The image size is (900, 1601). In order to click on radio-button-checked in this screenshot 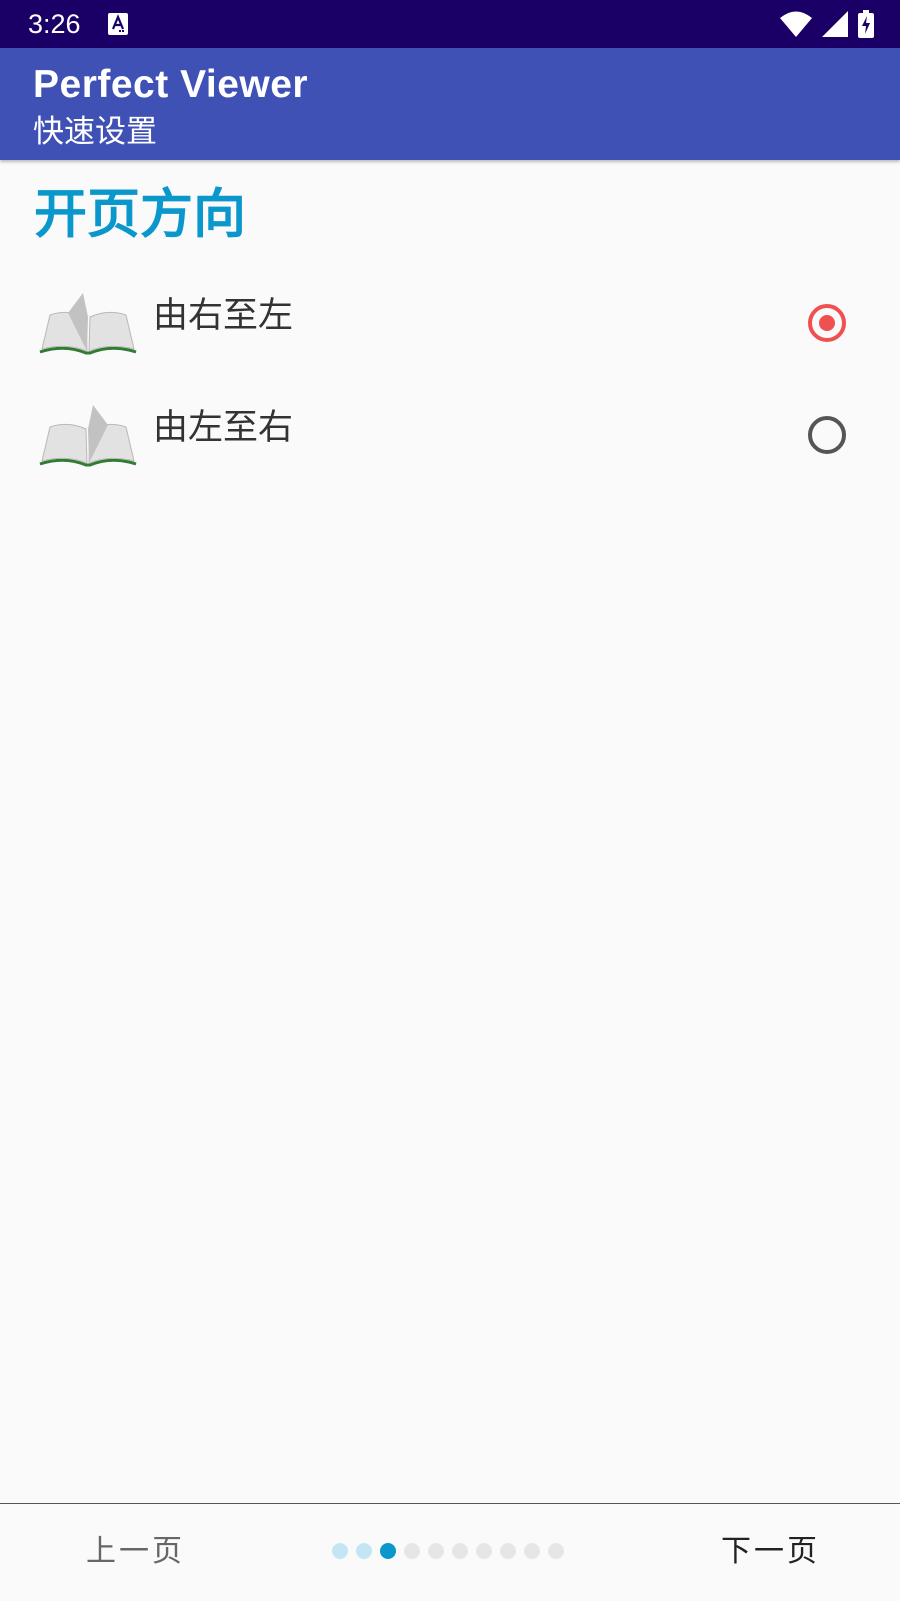, I will do `click(827, 323)`.